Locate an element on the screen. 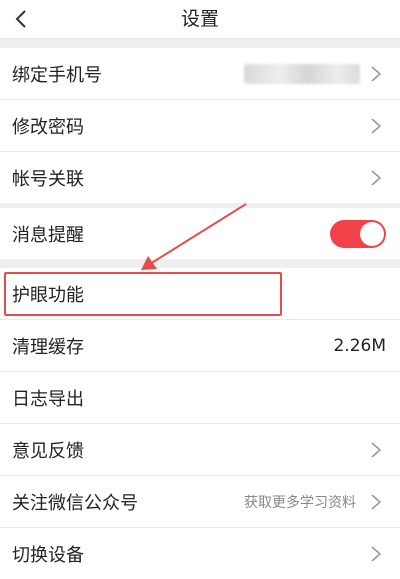  change-password-row: 修改密码 is located at coordinates (200, 126).